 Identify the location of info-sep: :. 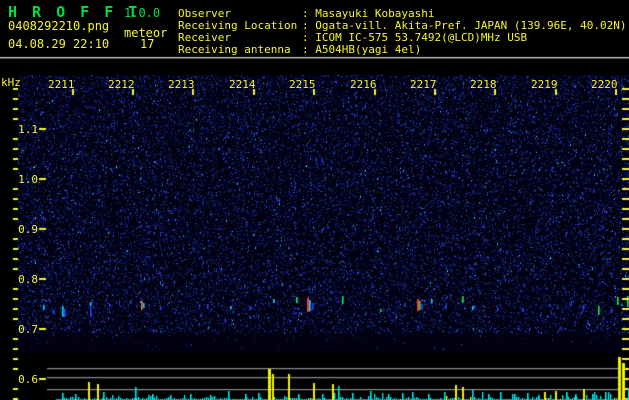
(309, 49).